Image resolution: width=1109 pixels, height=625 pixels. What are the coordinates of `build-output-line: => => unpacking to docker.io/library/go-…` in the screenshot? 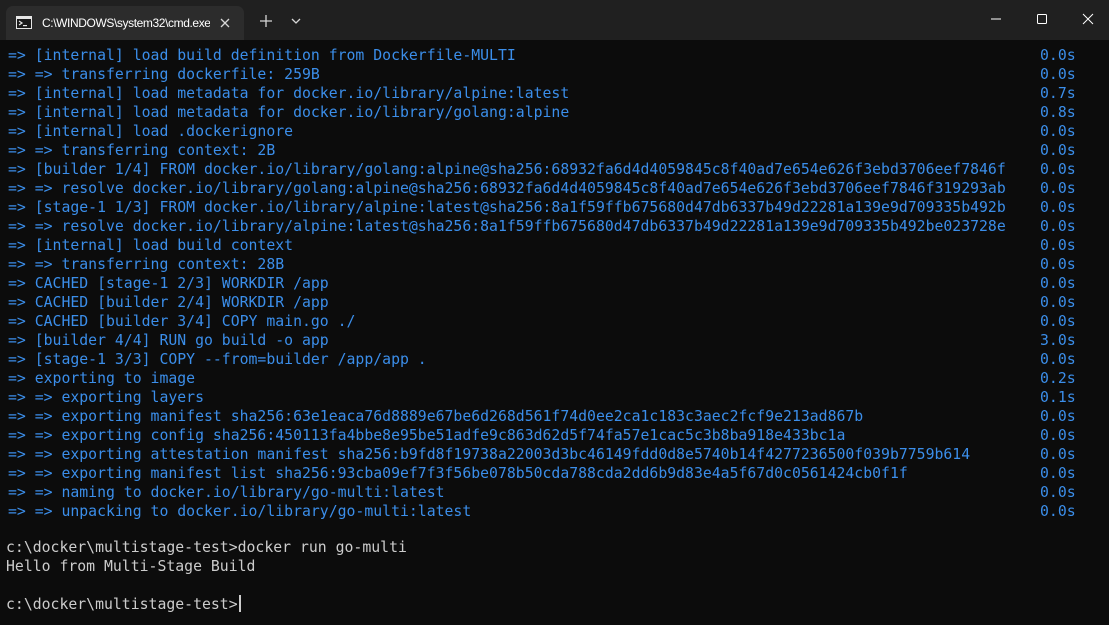 It's located at (240, 511).